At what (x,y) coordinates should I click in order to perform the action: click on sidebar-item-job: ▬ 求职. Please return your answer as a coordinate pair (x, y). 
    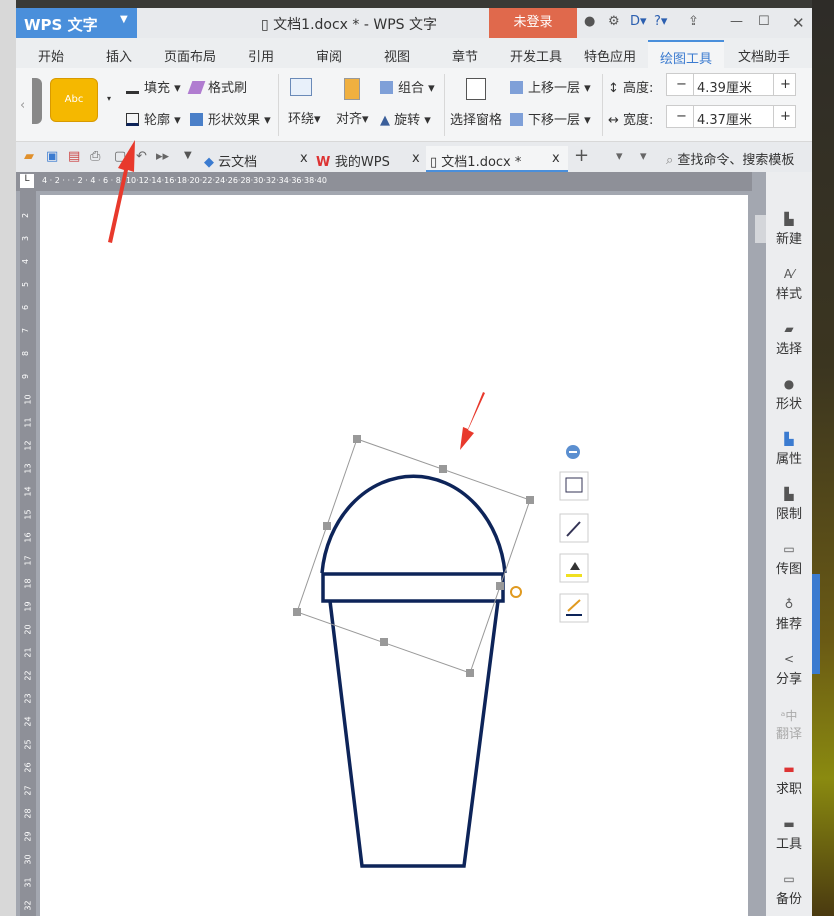
    Looking at the image, I should click on (789, 779).